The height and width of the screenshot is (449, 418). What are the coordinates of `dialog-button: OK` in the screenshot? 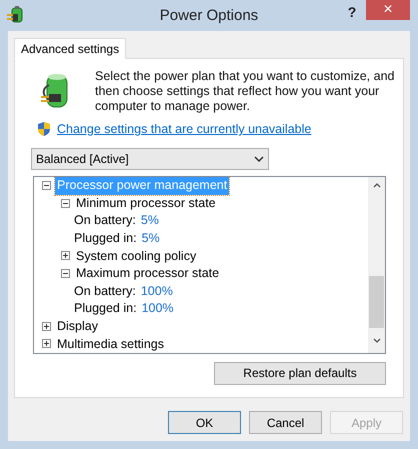 It's located at (204, 422).